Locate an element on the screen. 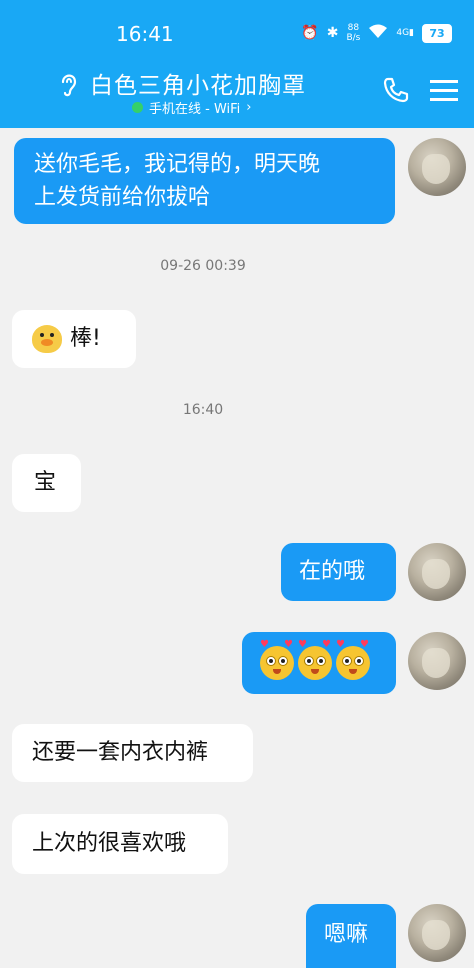  message-bubble-incoming: 上次的很喜欢哦 is located at coordinates (120, 844).